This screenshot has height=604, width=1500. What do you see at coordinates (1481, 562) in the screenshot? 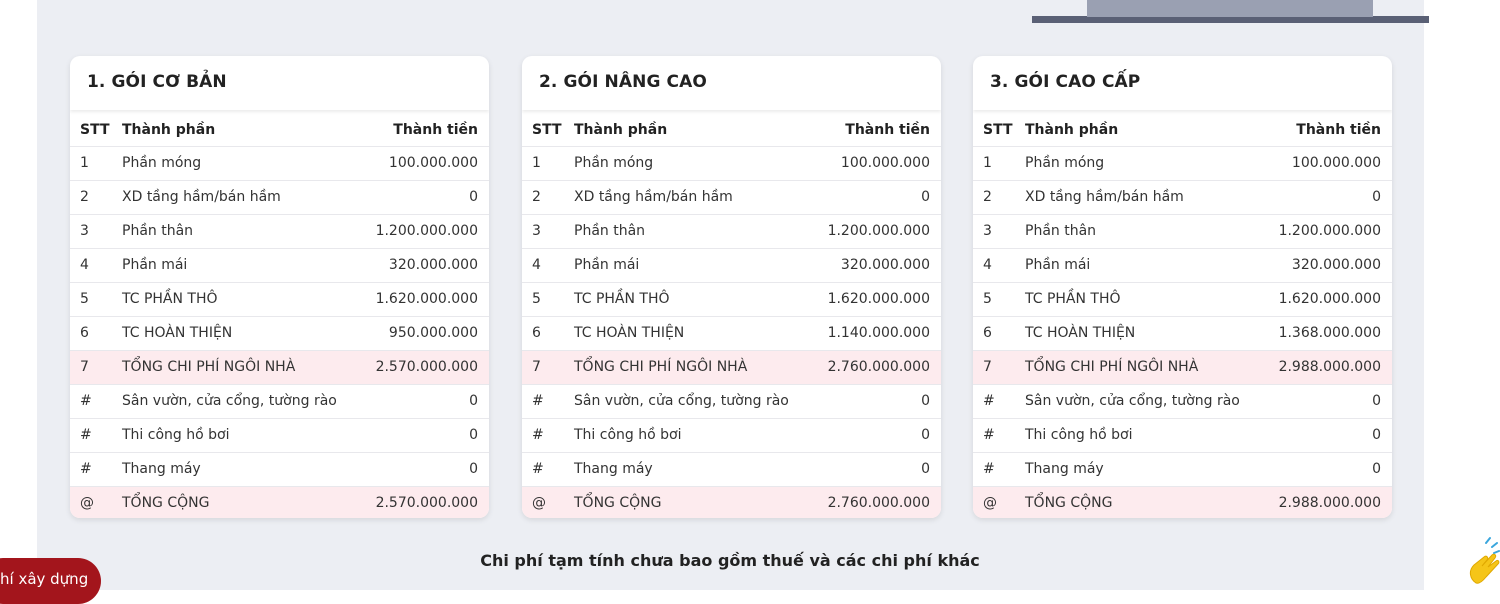
I see `hand-wave-icon` at bounding box center [1481, 562].